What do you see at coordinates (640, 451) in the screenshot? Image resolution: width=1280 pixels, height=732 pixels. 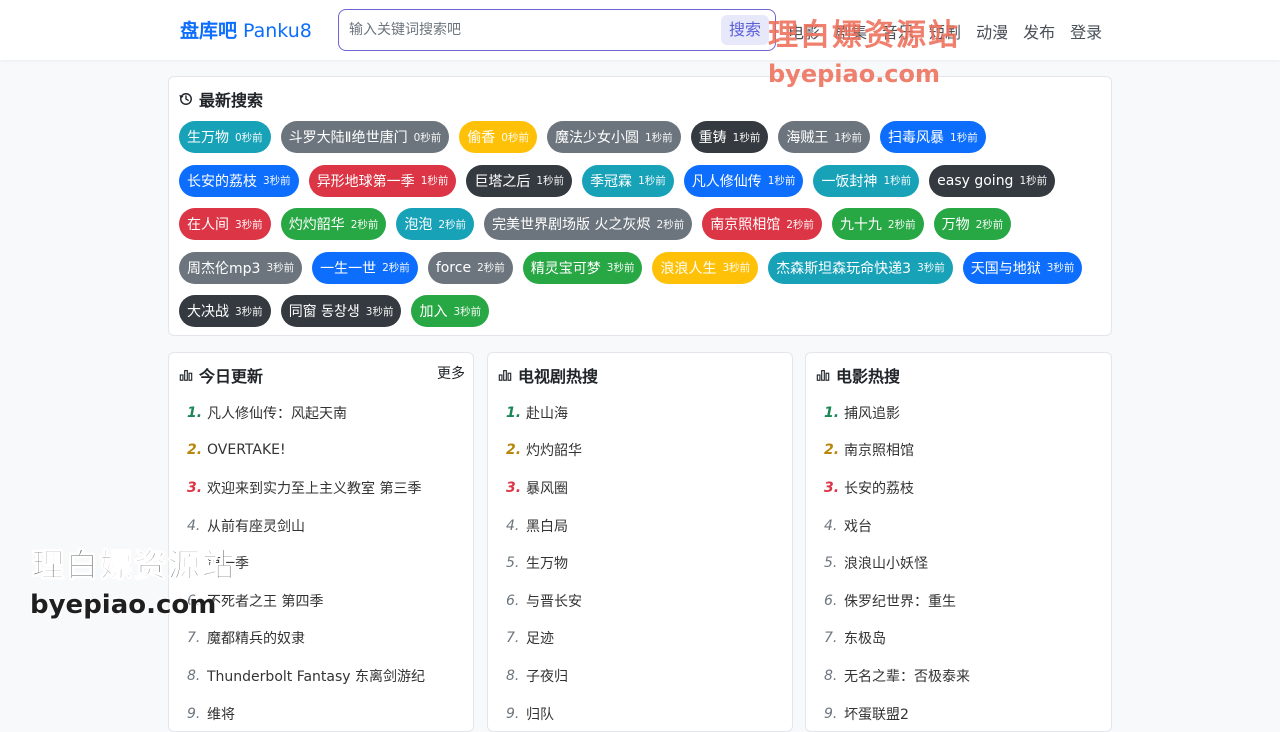 I see `list-item: 2. 灼灼韶华` at bounding box center [640, 451].